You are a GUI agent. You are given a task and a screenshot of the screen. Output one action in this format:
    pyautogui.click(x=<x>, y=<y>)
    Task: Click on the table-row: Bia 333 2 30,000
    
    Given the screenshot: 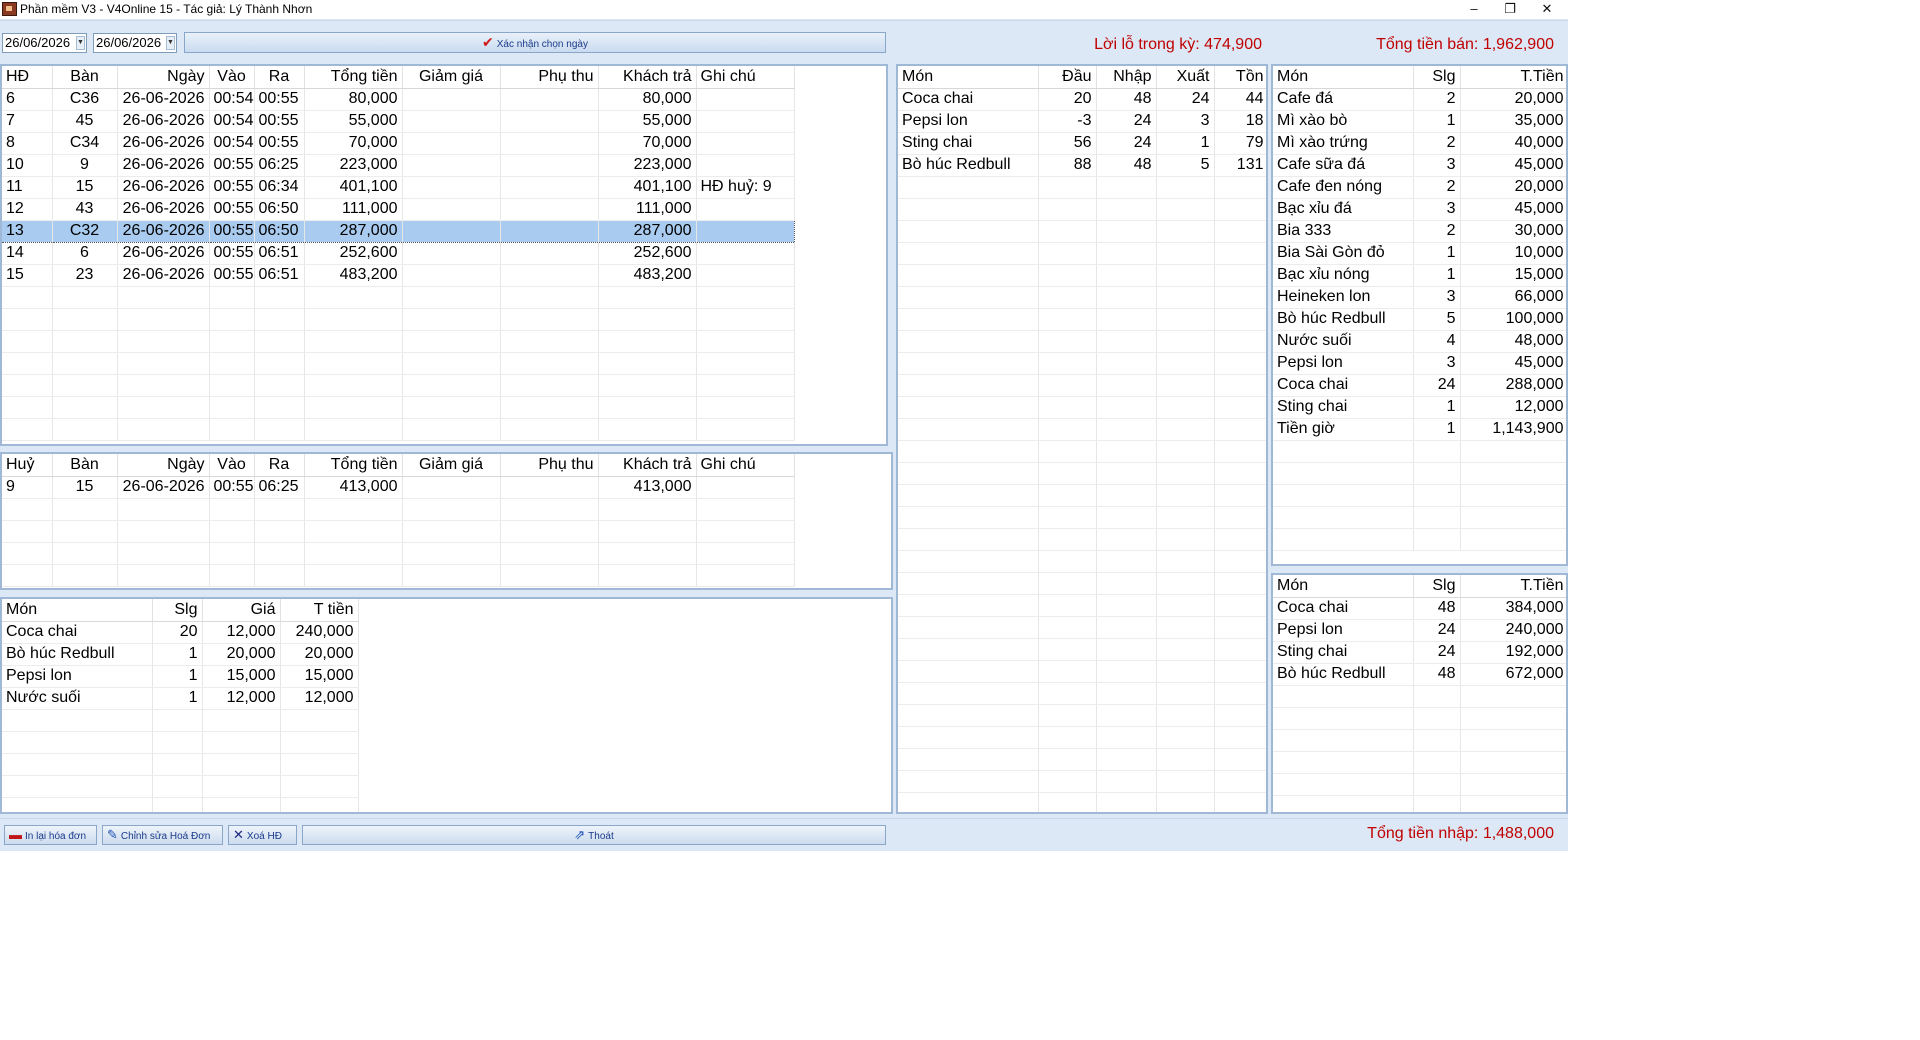 What is the action you would take?
    pyautogui.click(x=1419, y=231)
    